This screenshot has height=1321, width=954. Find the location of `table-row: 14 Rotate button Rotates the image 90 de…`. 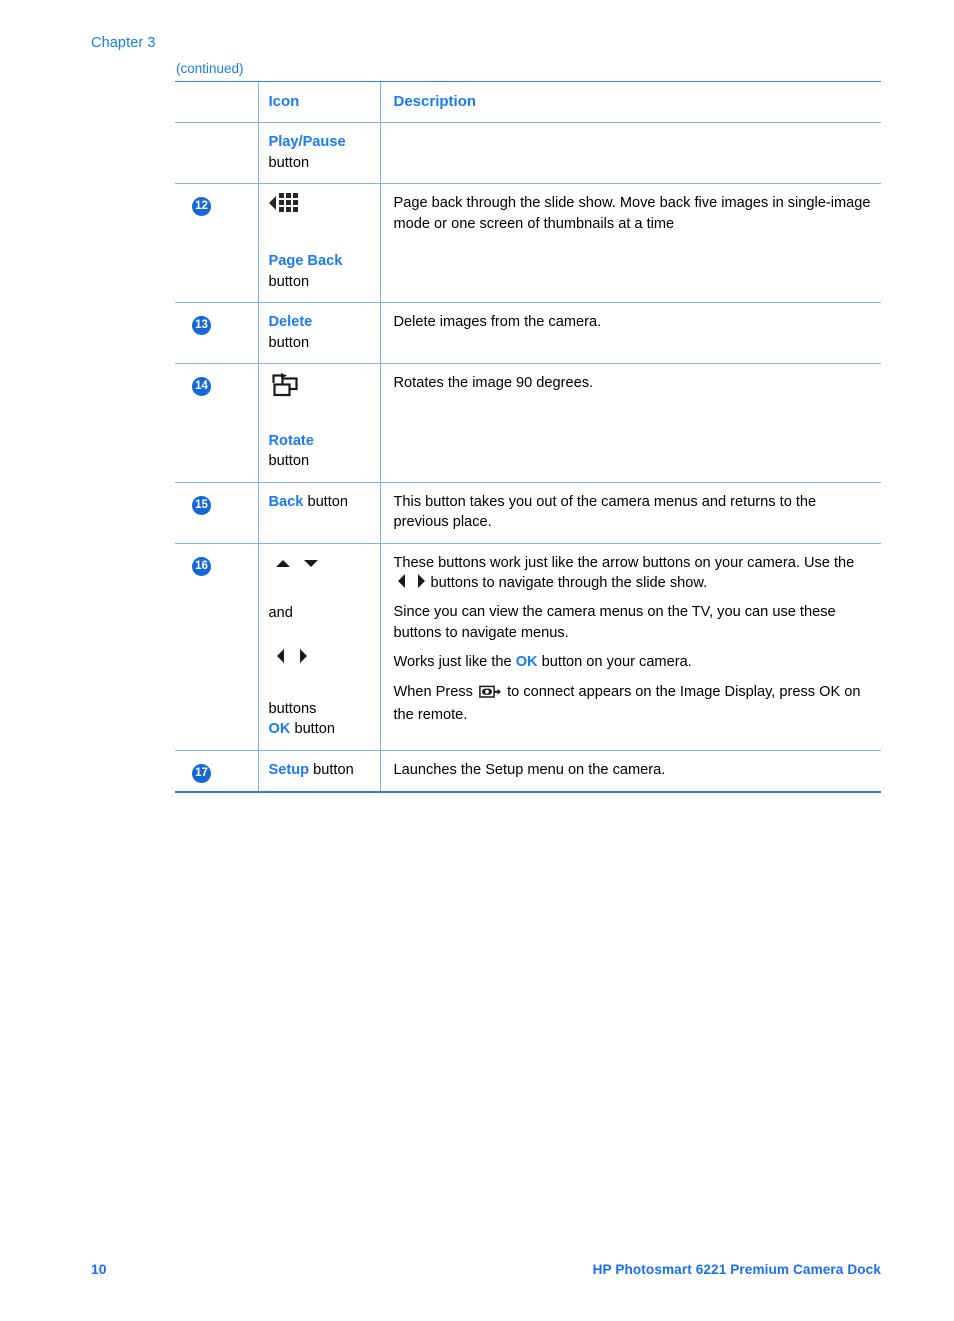

table-row: 14 Rotate button Rotates the image 90 de… is located at coordinates (528, 423).